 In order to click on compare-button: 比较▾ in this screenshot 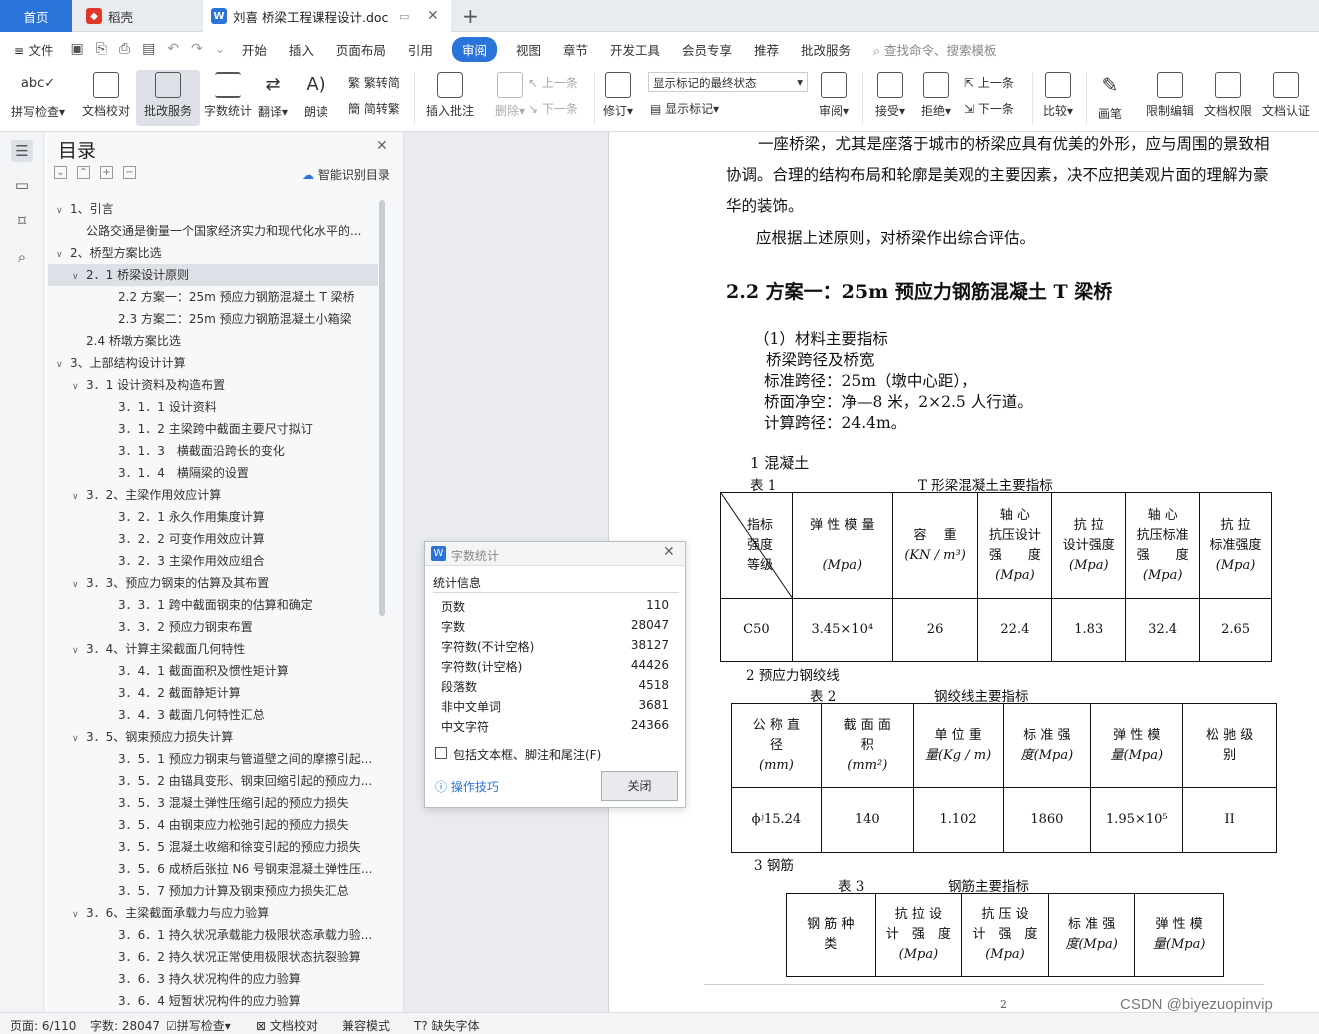, I will do `click(1058, 98)`.